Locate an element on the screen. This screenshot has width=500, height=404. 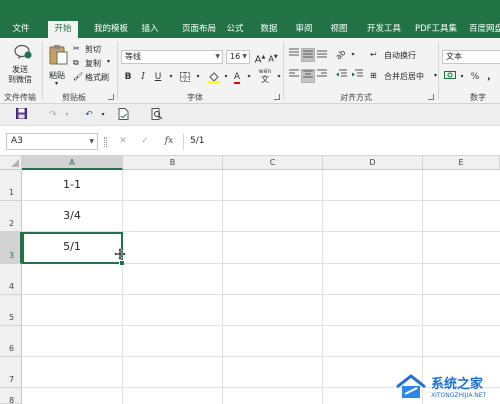
cell-a2: 3/4 is located at coordinates (72, 216).